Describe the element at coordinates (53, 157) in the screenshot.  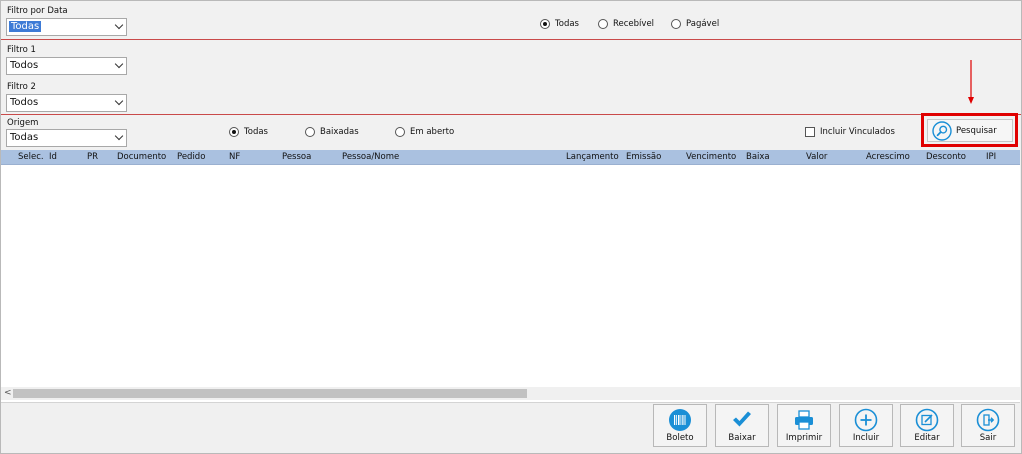
I see `column-header: Id` at that location.